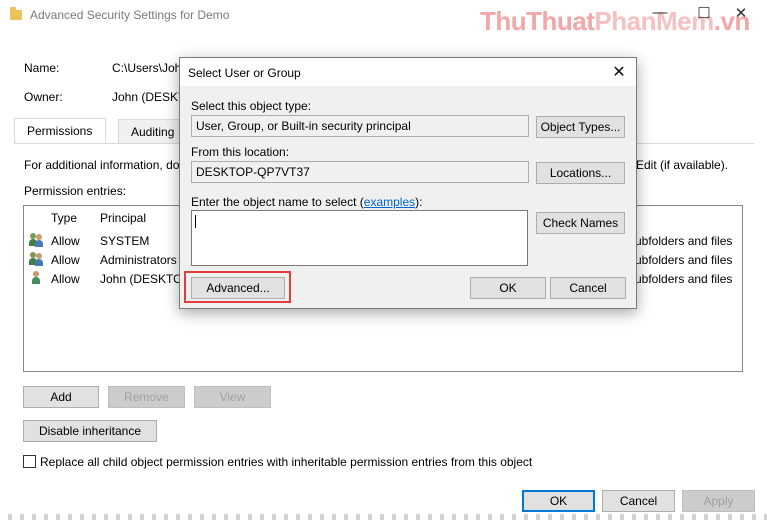 This screenshot has width=767, height=520. What do you see at coordinates (146, 397) in the screenshot?
I see `remove-button: Remove` at bounding box center [146, 397].